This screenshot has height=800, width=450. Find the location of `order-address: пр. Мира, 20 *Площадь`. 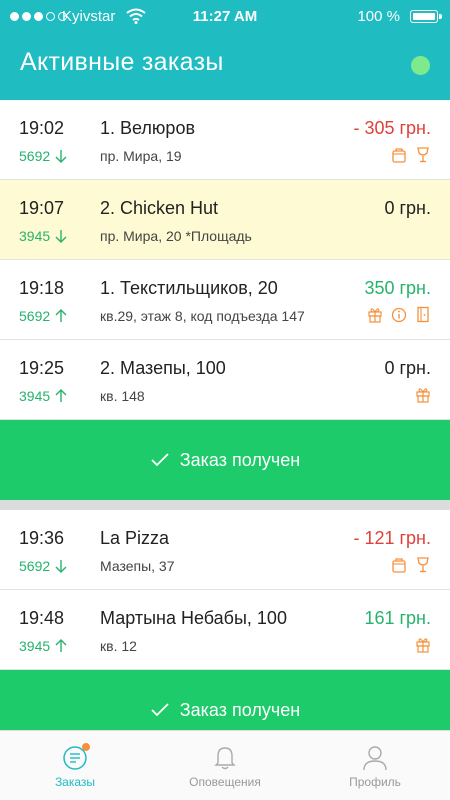

order-address: пр. Мира, 20 *Площадь is located at coordinates (176, 236).